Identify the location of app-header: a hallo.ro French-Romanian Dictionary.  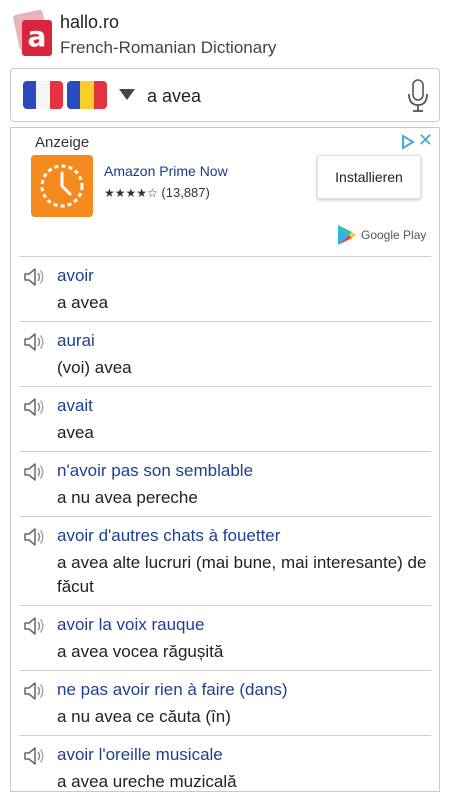
(225, 33).